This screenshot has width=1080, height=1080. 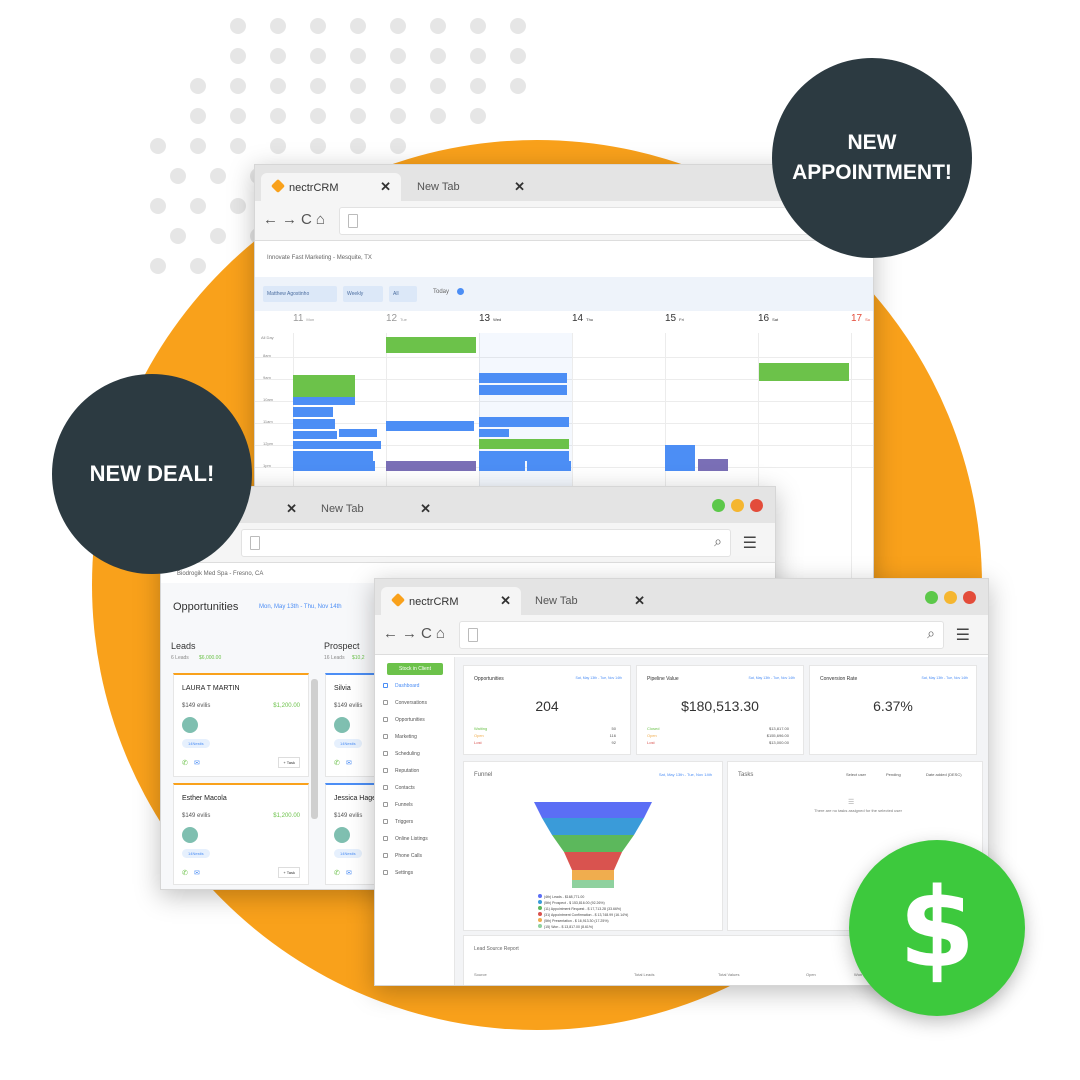 I want to click on location-label: Innovate Fast Marketing - Mesquite, TX, so click(x=319, y=258).